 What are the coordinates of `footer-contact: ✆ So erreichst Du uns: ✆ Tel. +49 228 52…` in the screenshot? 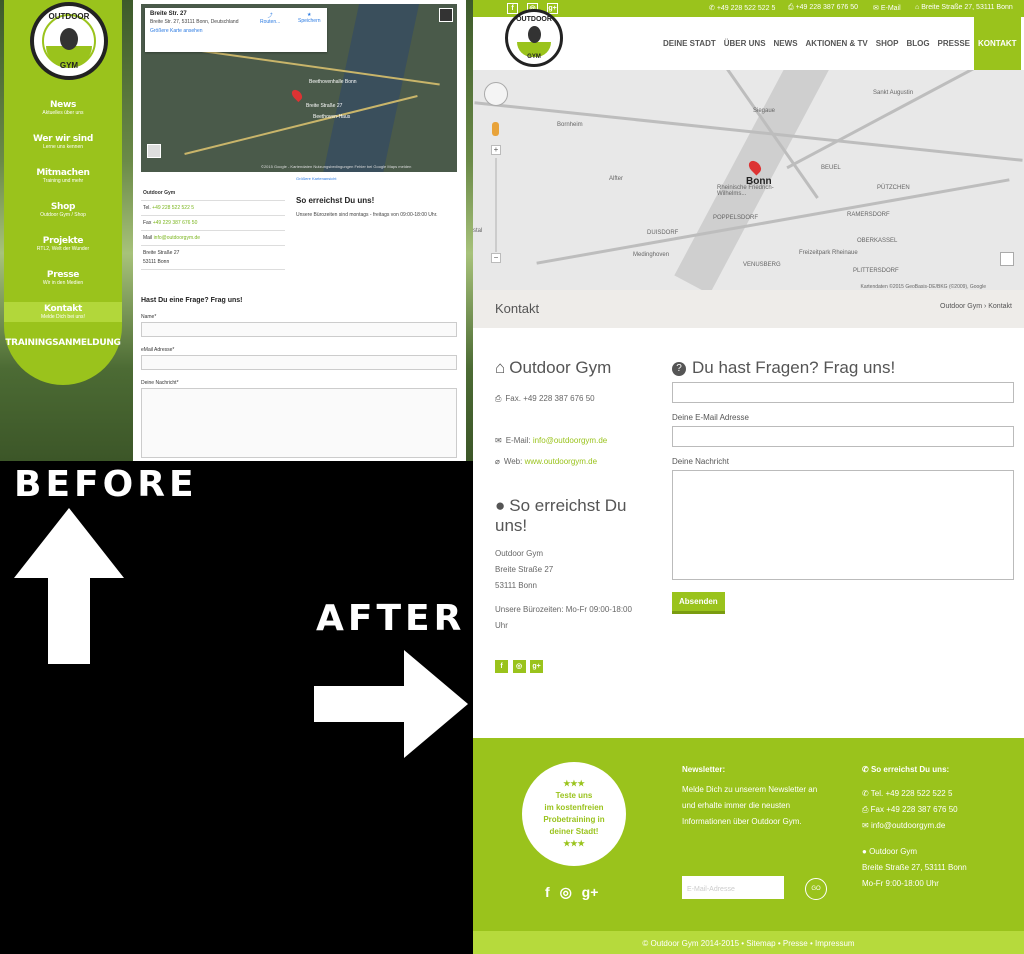 It's located at (942, 827).